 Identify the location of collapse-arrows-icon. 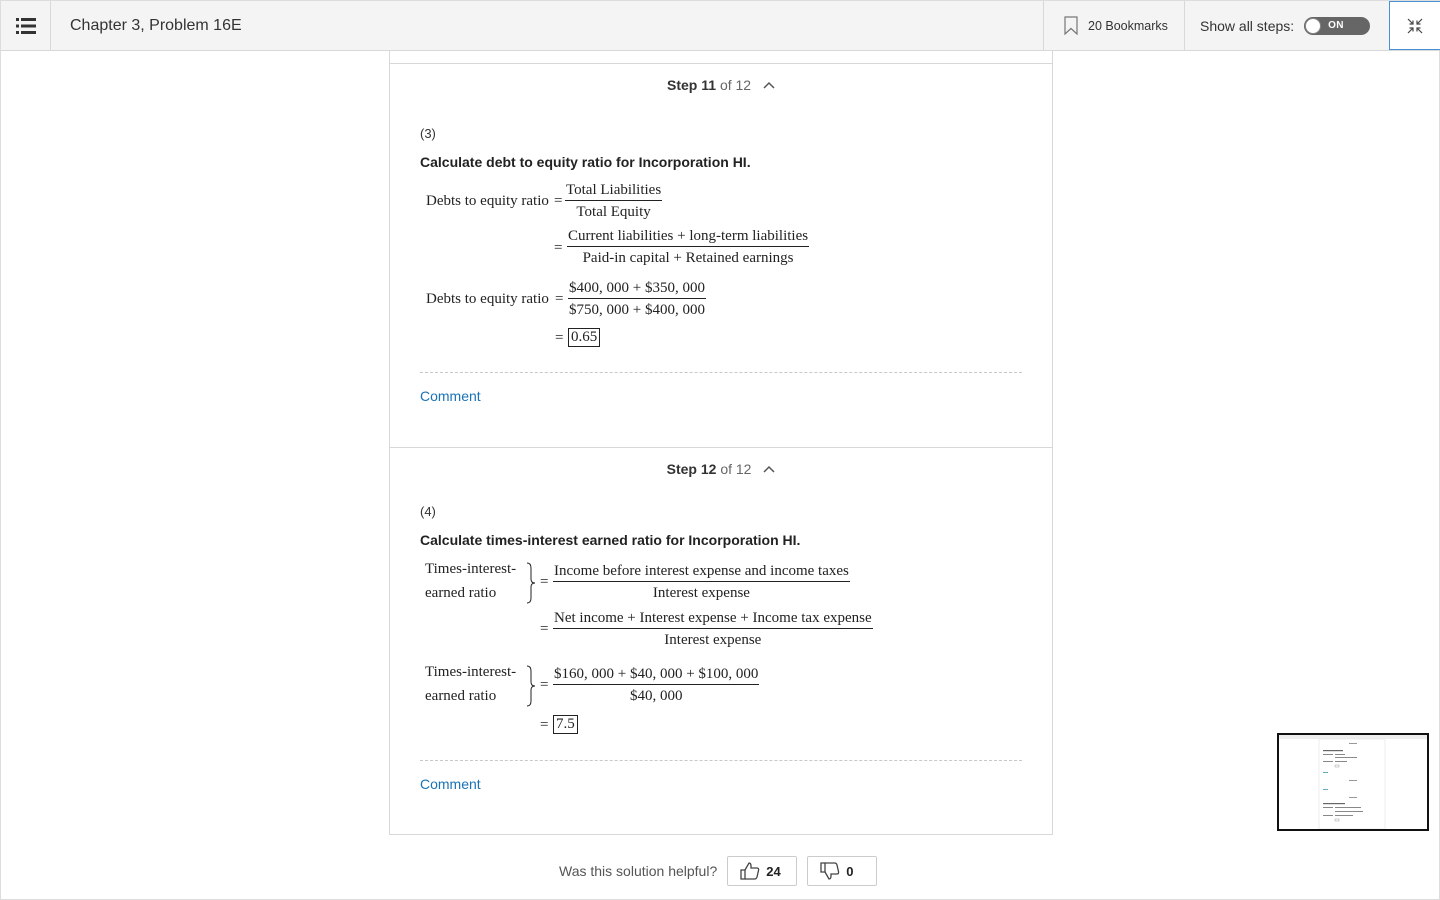
(1415, 25).